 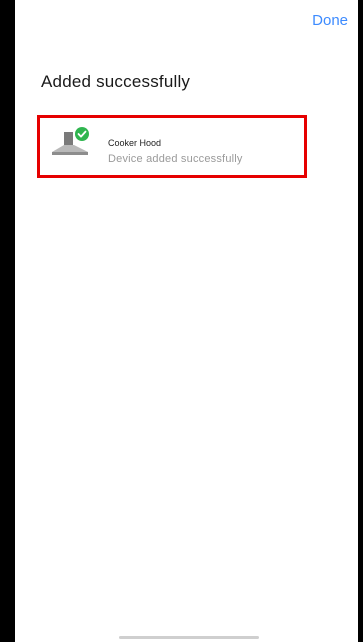 What do you see at coordinates (135, 143) in the screenshot?
I see `device-name: Cooker Hood` at bounding box center [135, 143].